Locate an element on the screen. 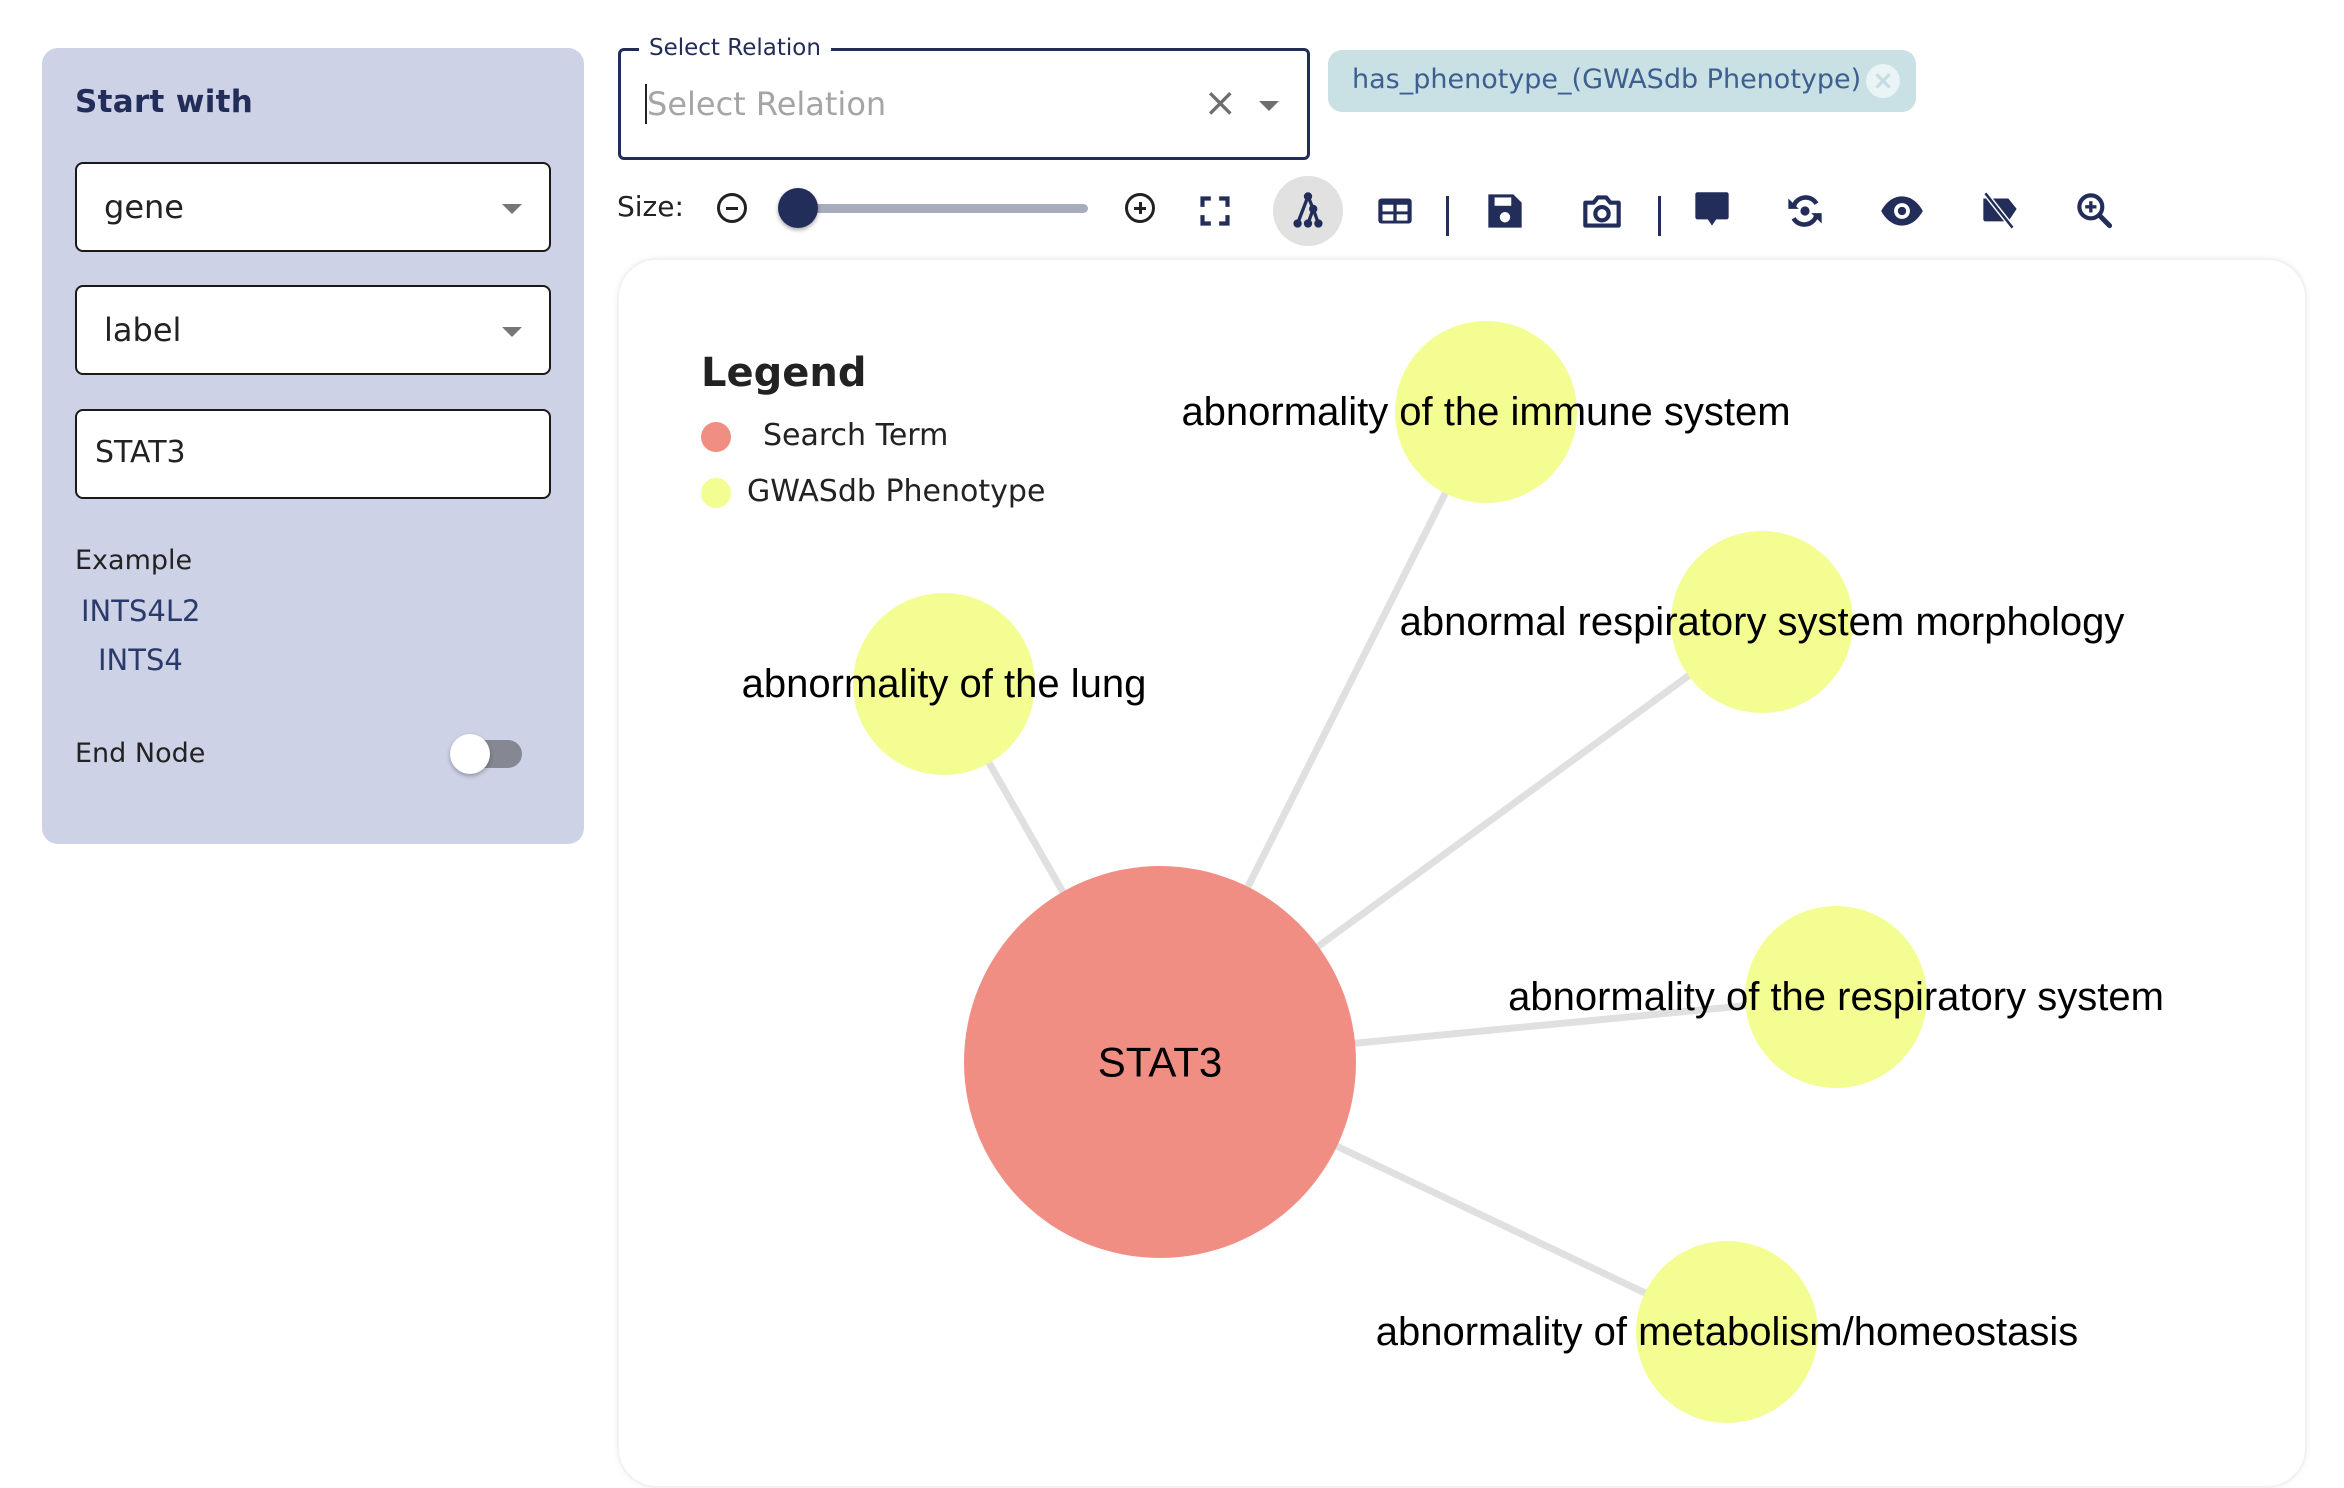 Image resolution: width=2344 pixels, height=1488 pixels. comment-icon is located at coordinates (1712, 211).